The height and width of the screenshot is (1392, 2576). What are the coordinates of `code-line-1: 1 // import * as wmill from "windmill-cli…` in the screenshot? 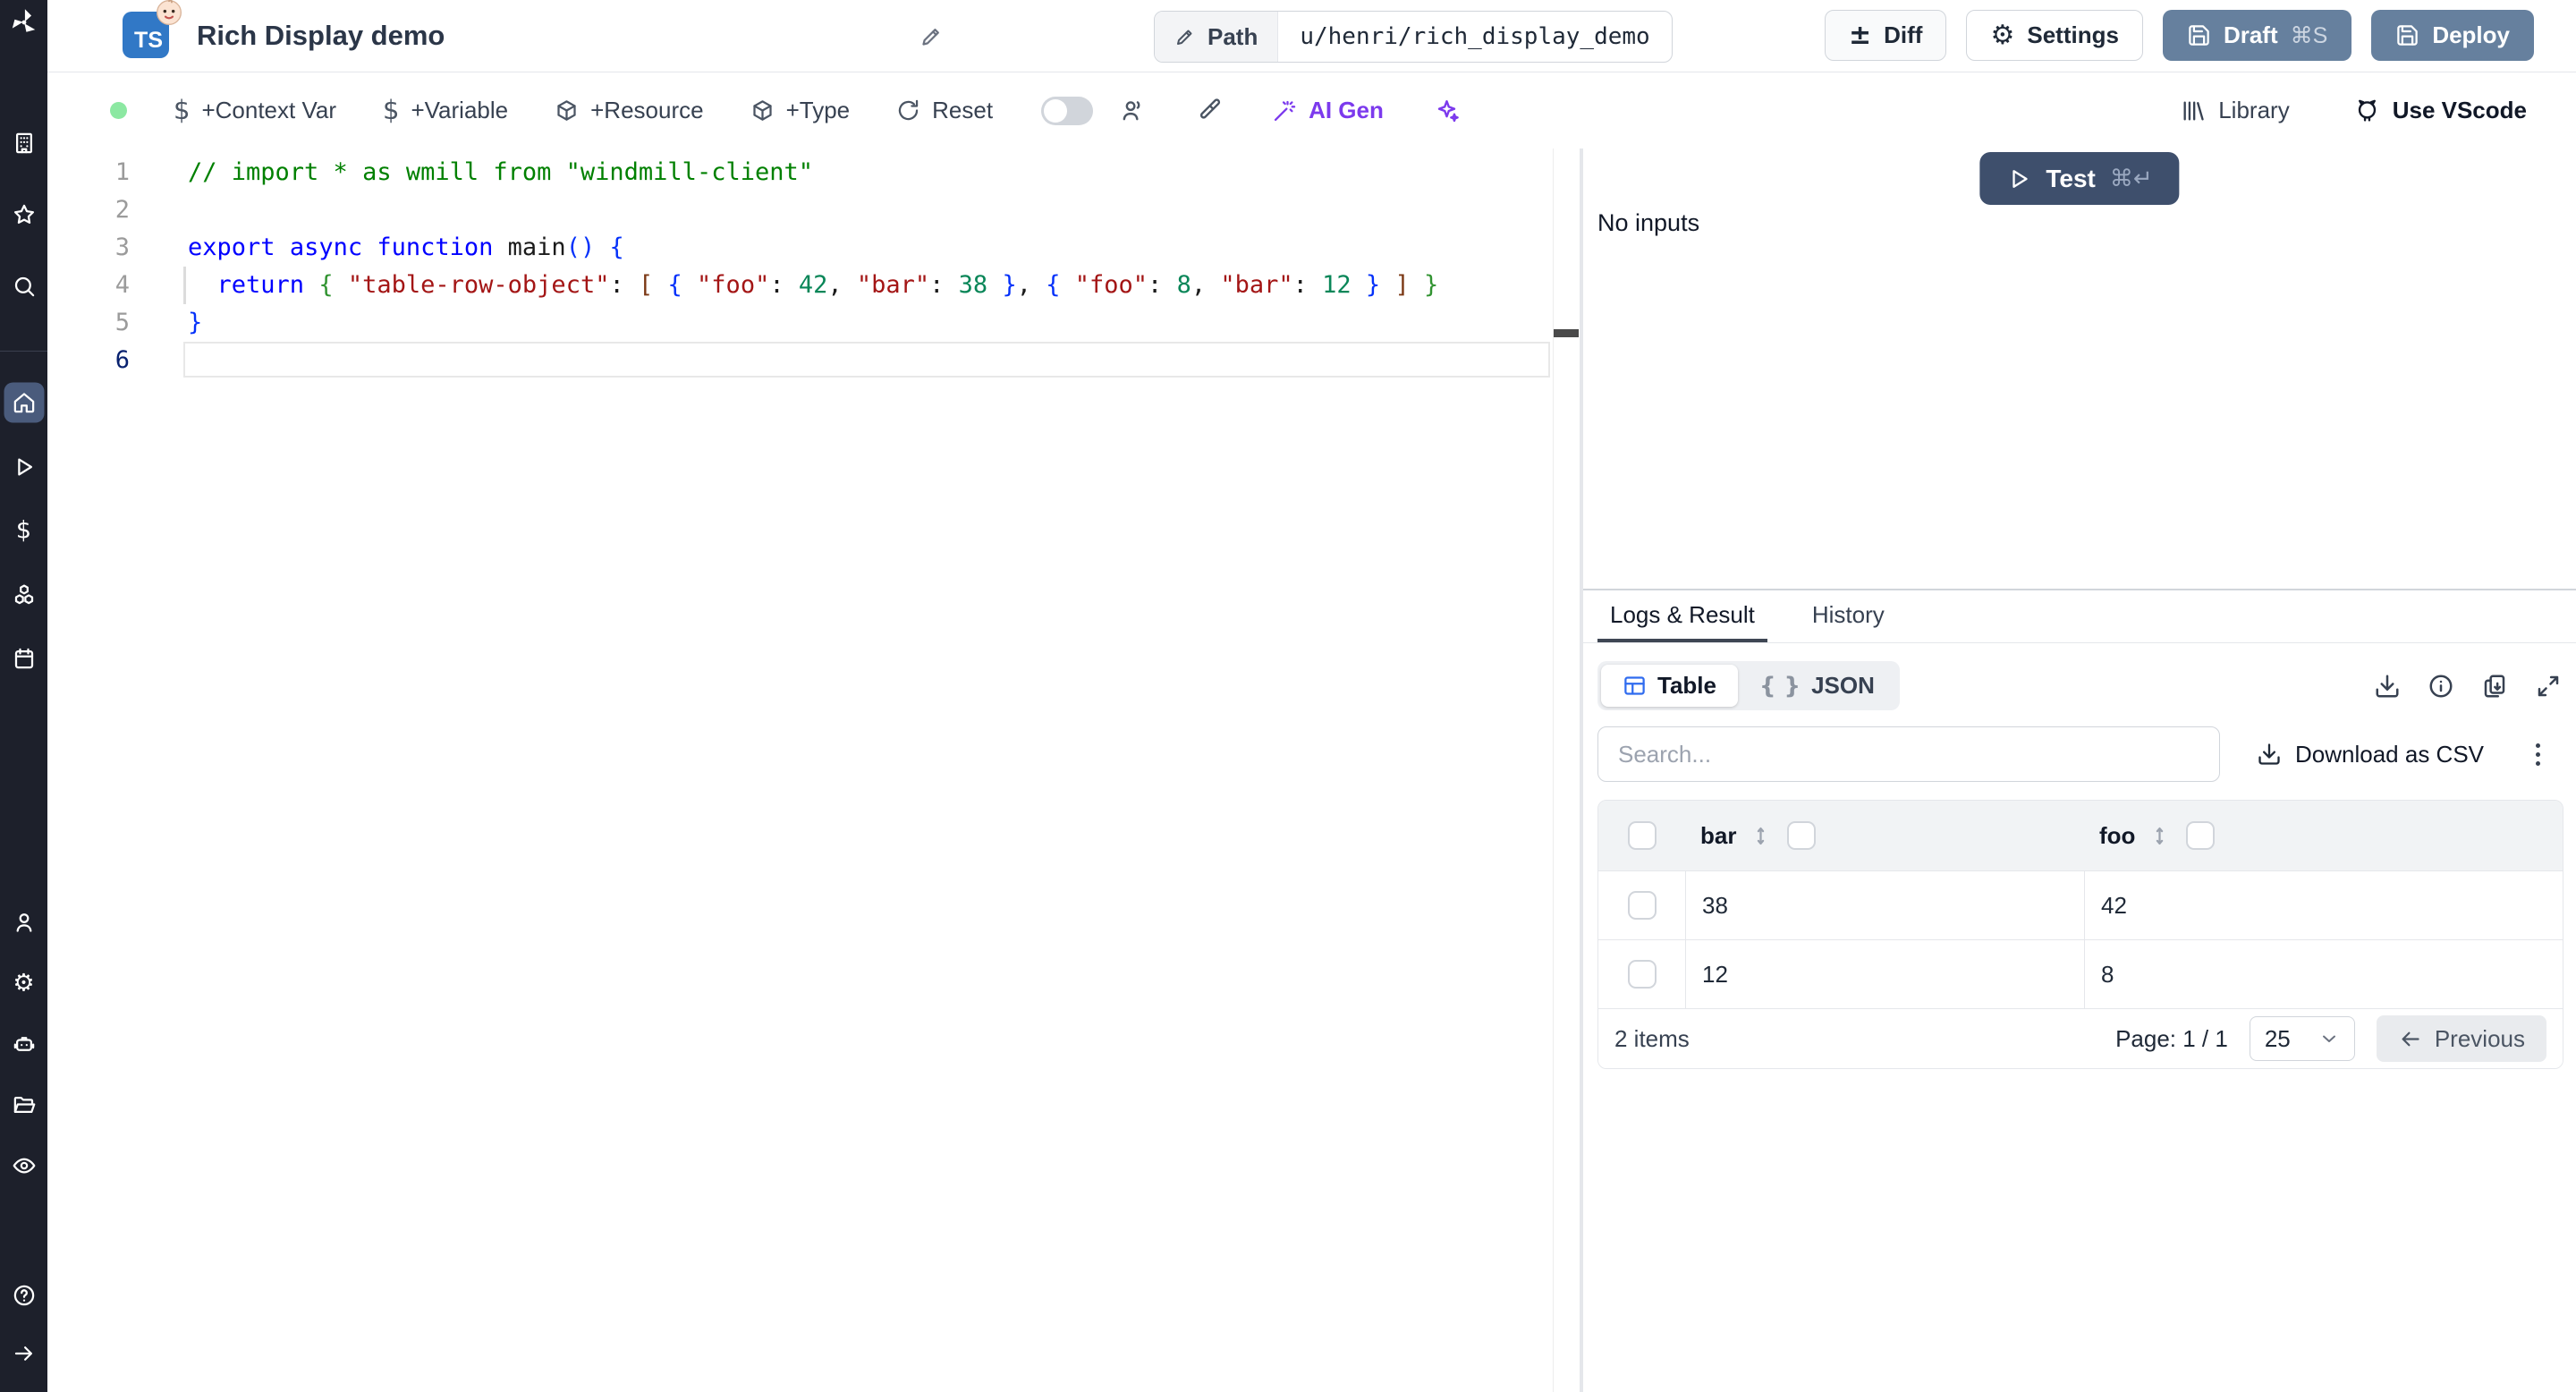 It's located at (813, 172).